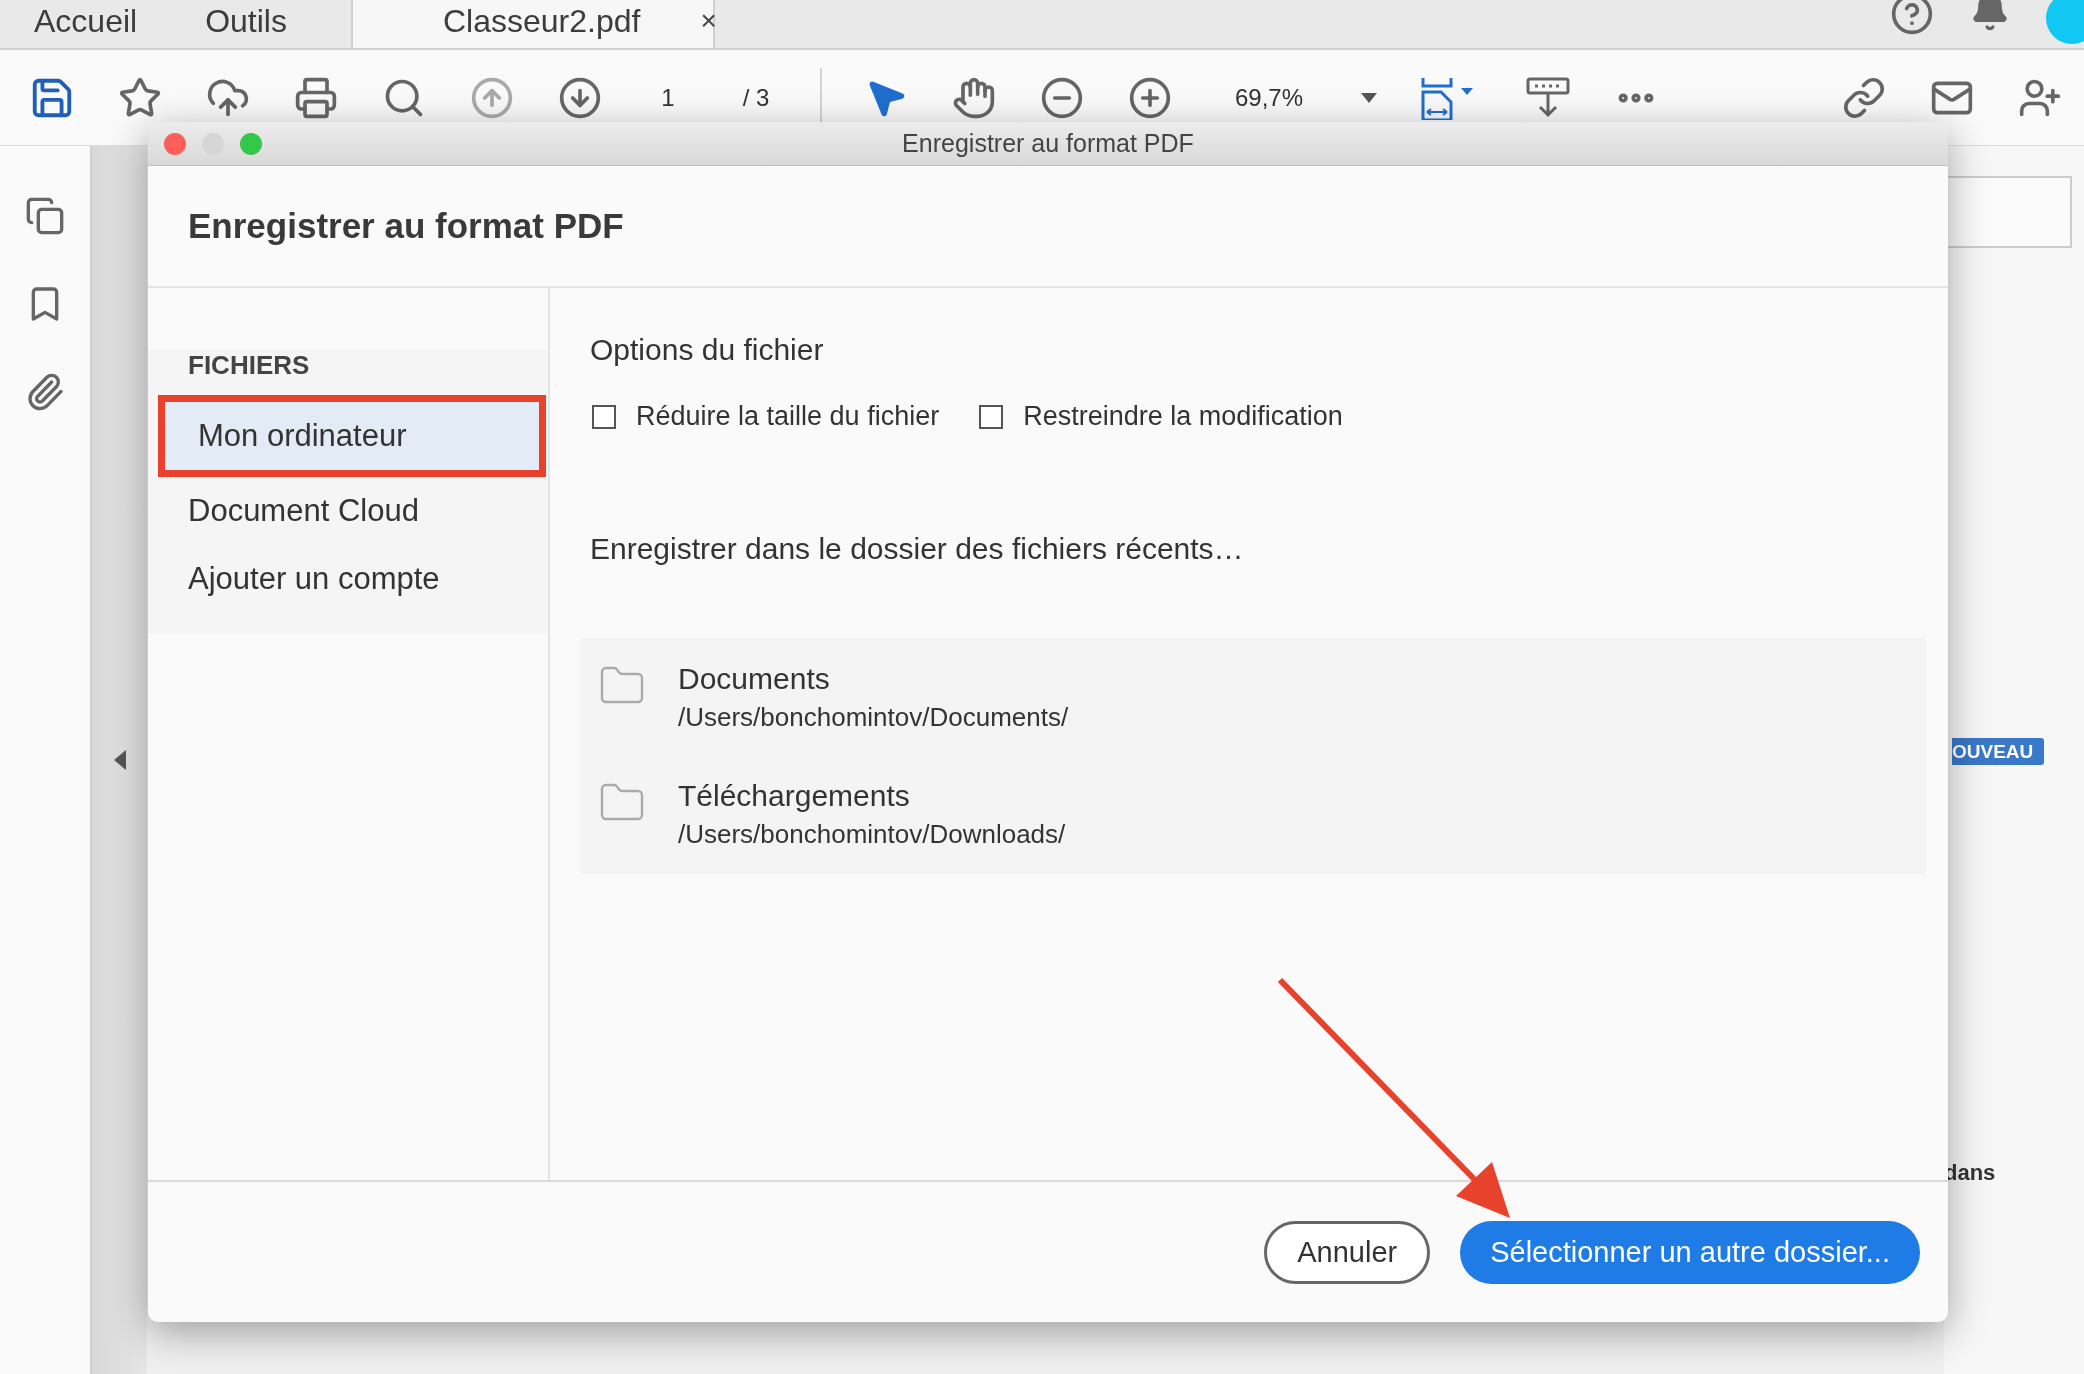 The width and height of the screenshot is (2084, 1374). I want to click on zoom-level: 69,7%, so click(1269, 97).